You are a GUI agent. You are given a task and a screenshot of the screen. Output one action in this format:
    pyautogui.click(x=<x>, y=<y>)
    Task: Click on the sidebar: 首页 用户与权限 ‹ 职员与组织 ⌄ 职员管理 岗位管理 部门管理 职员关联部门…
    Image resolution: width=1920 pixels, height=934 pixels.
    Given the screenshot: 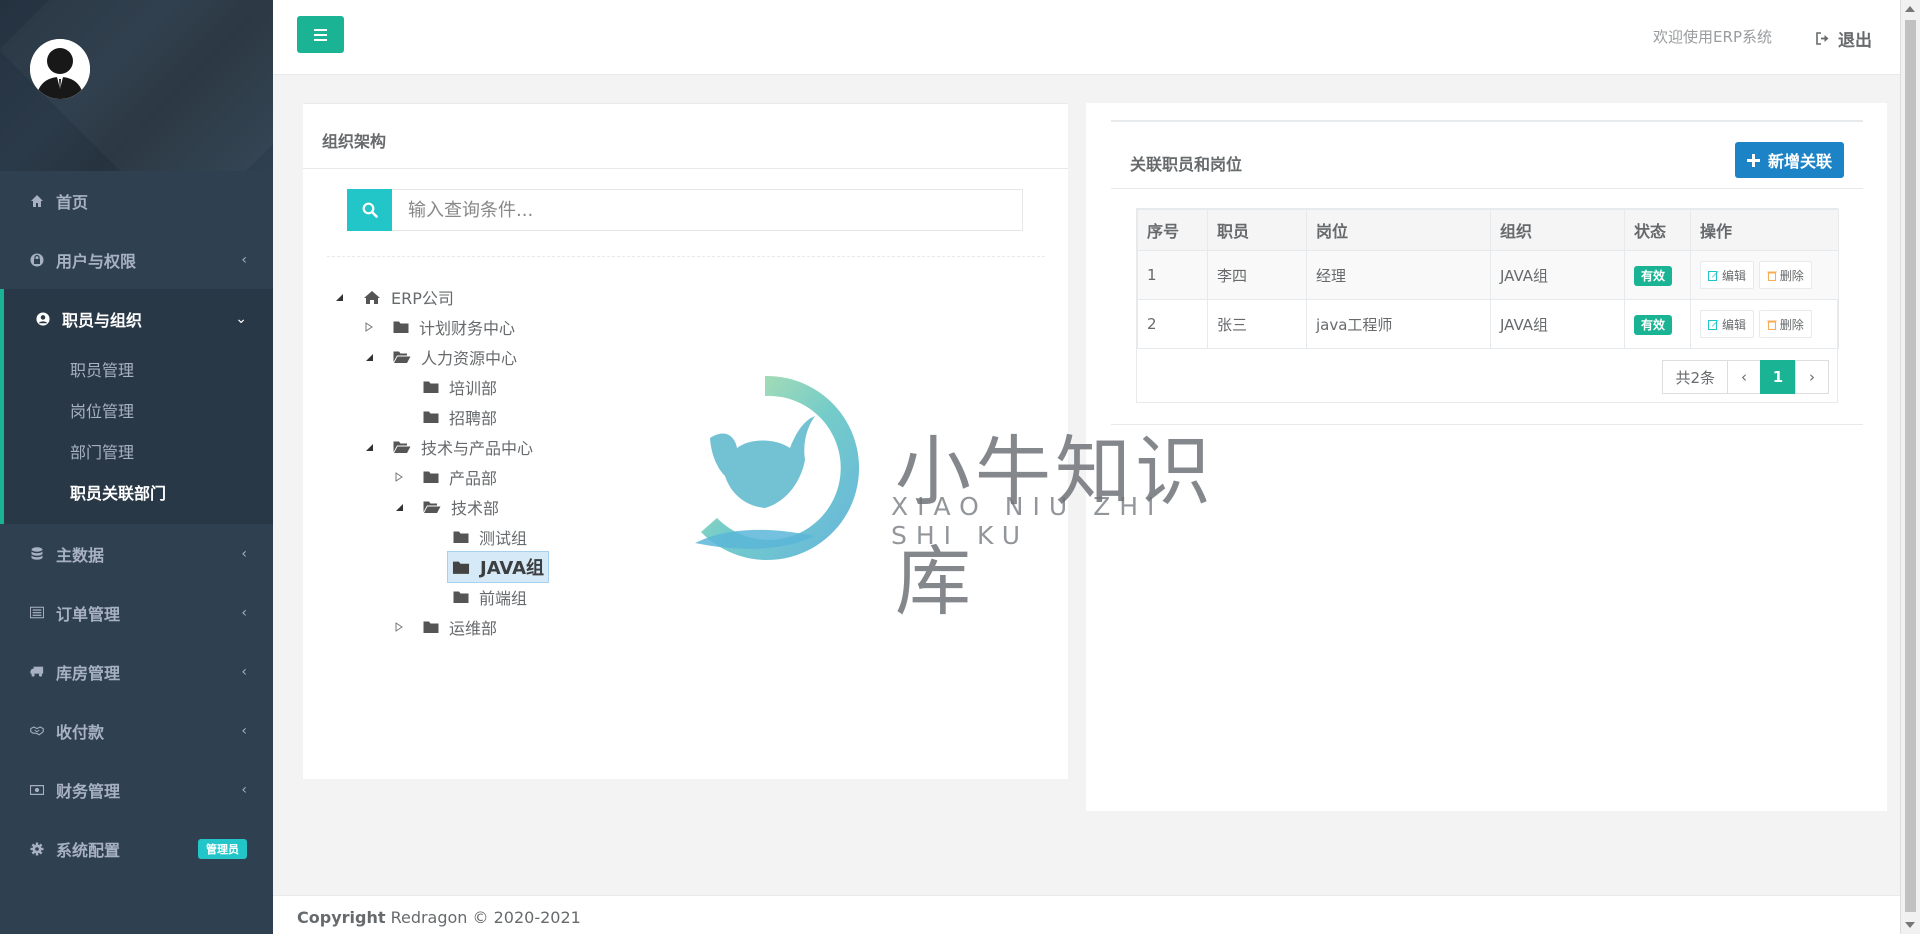 What is the action you would take?
    pyautogui.click(x=136, y=467)
    